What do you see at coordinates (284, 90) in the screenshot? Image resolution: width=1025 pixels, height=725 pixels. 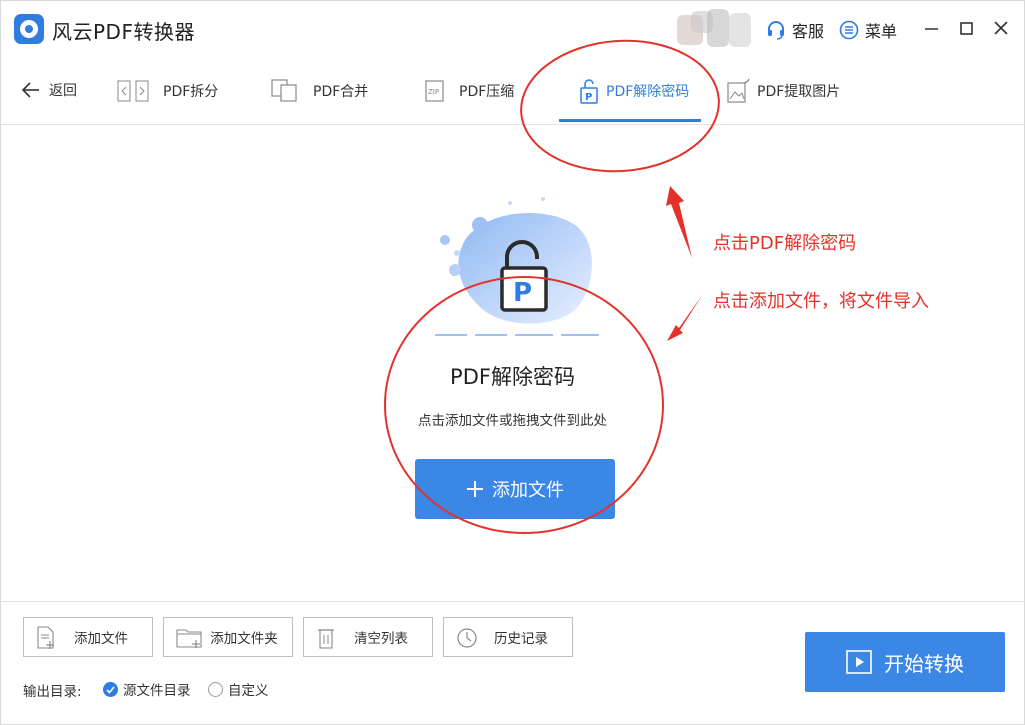 I see `merge-icon` at bounding box center [284, 90].